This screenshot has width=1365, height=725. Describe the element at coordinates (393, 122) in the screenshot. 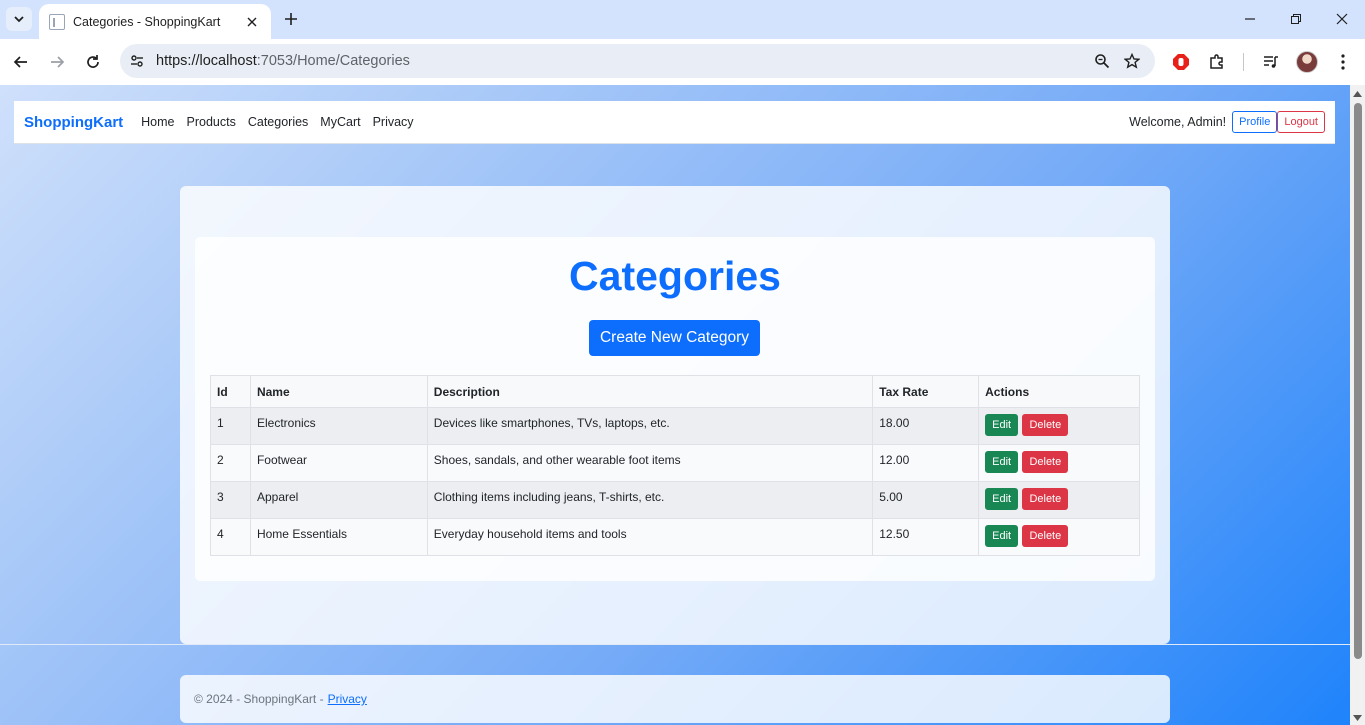

I see `nav-link-privacy: Privacy` at that location.